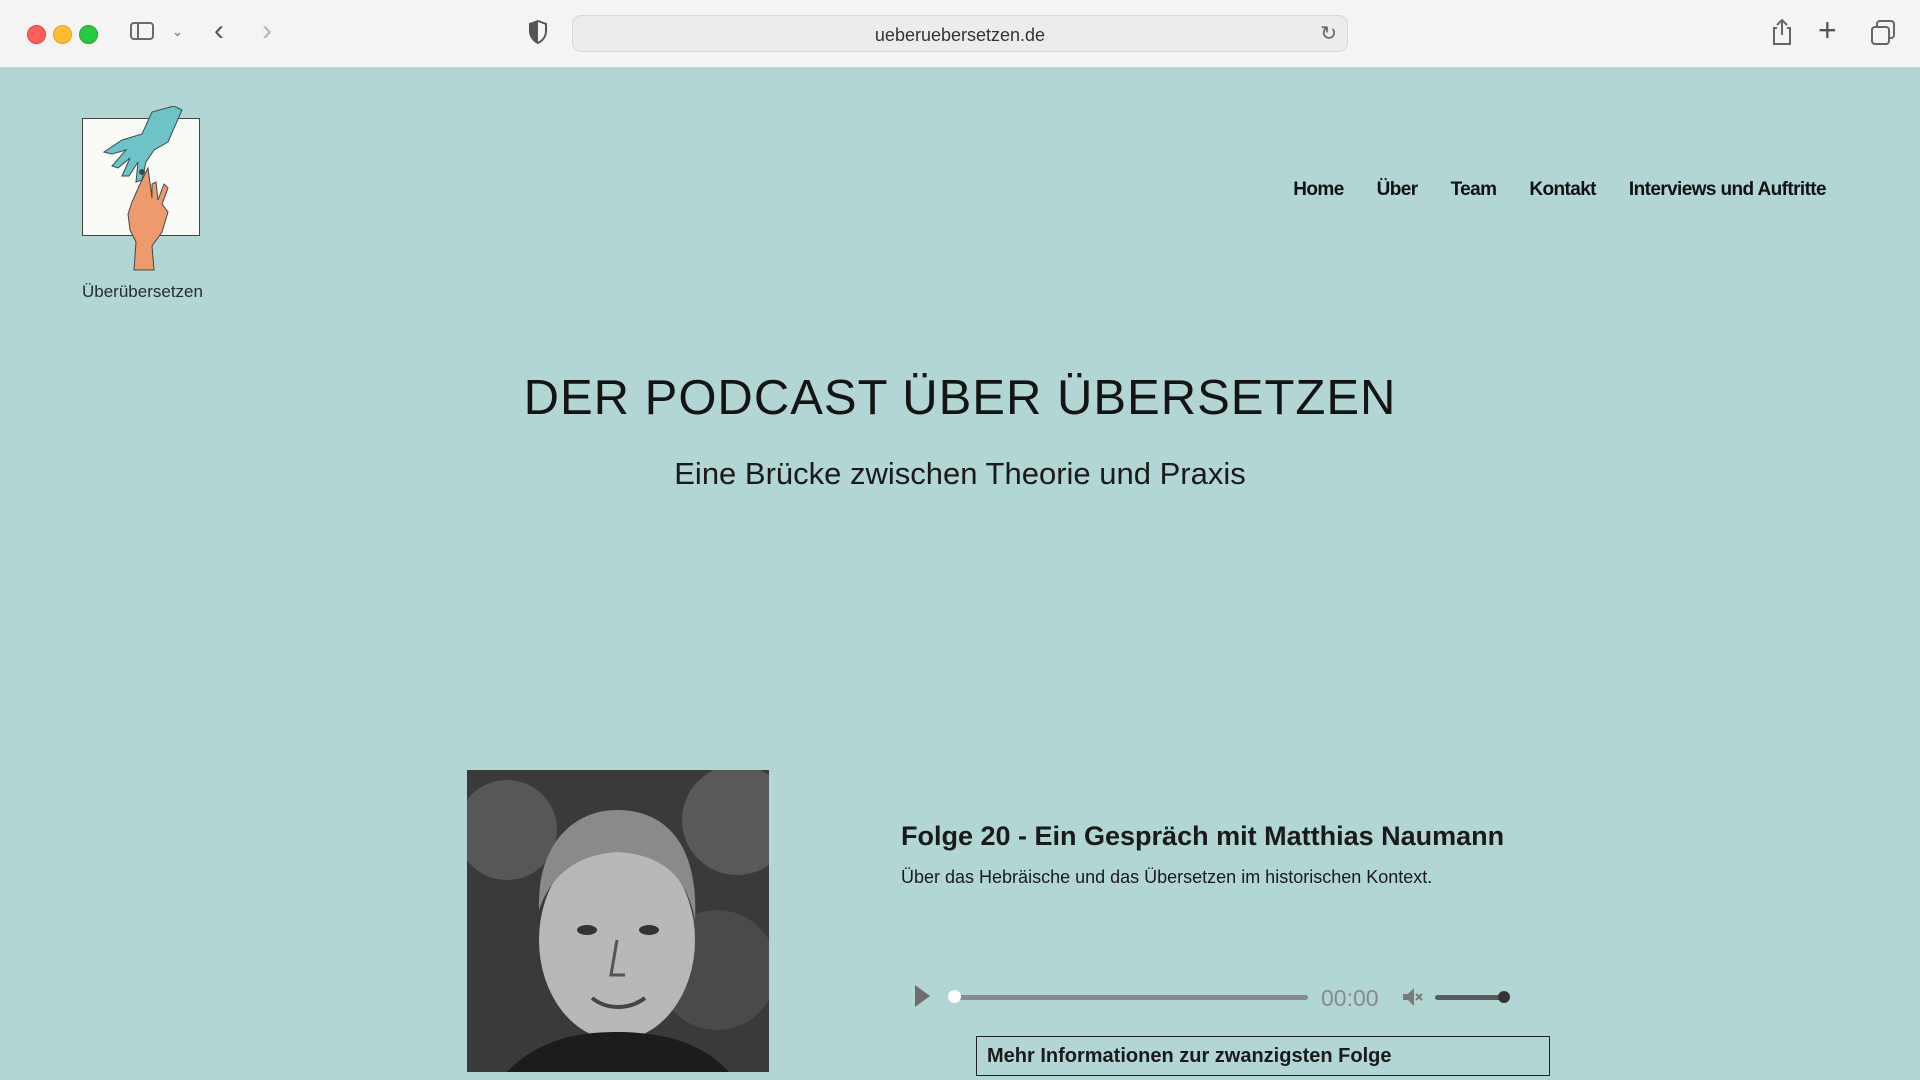 This screenshot has height=1080, width=1920. Describe the element at coordinates (1131, 997) in the screenshot. I see `seek-bar` at that location.